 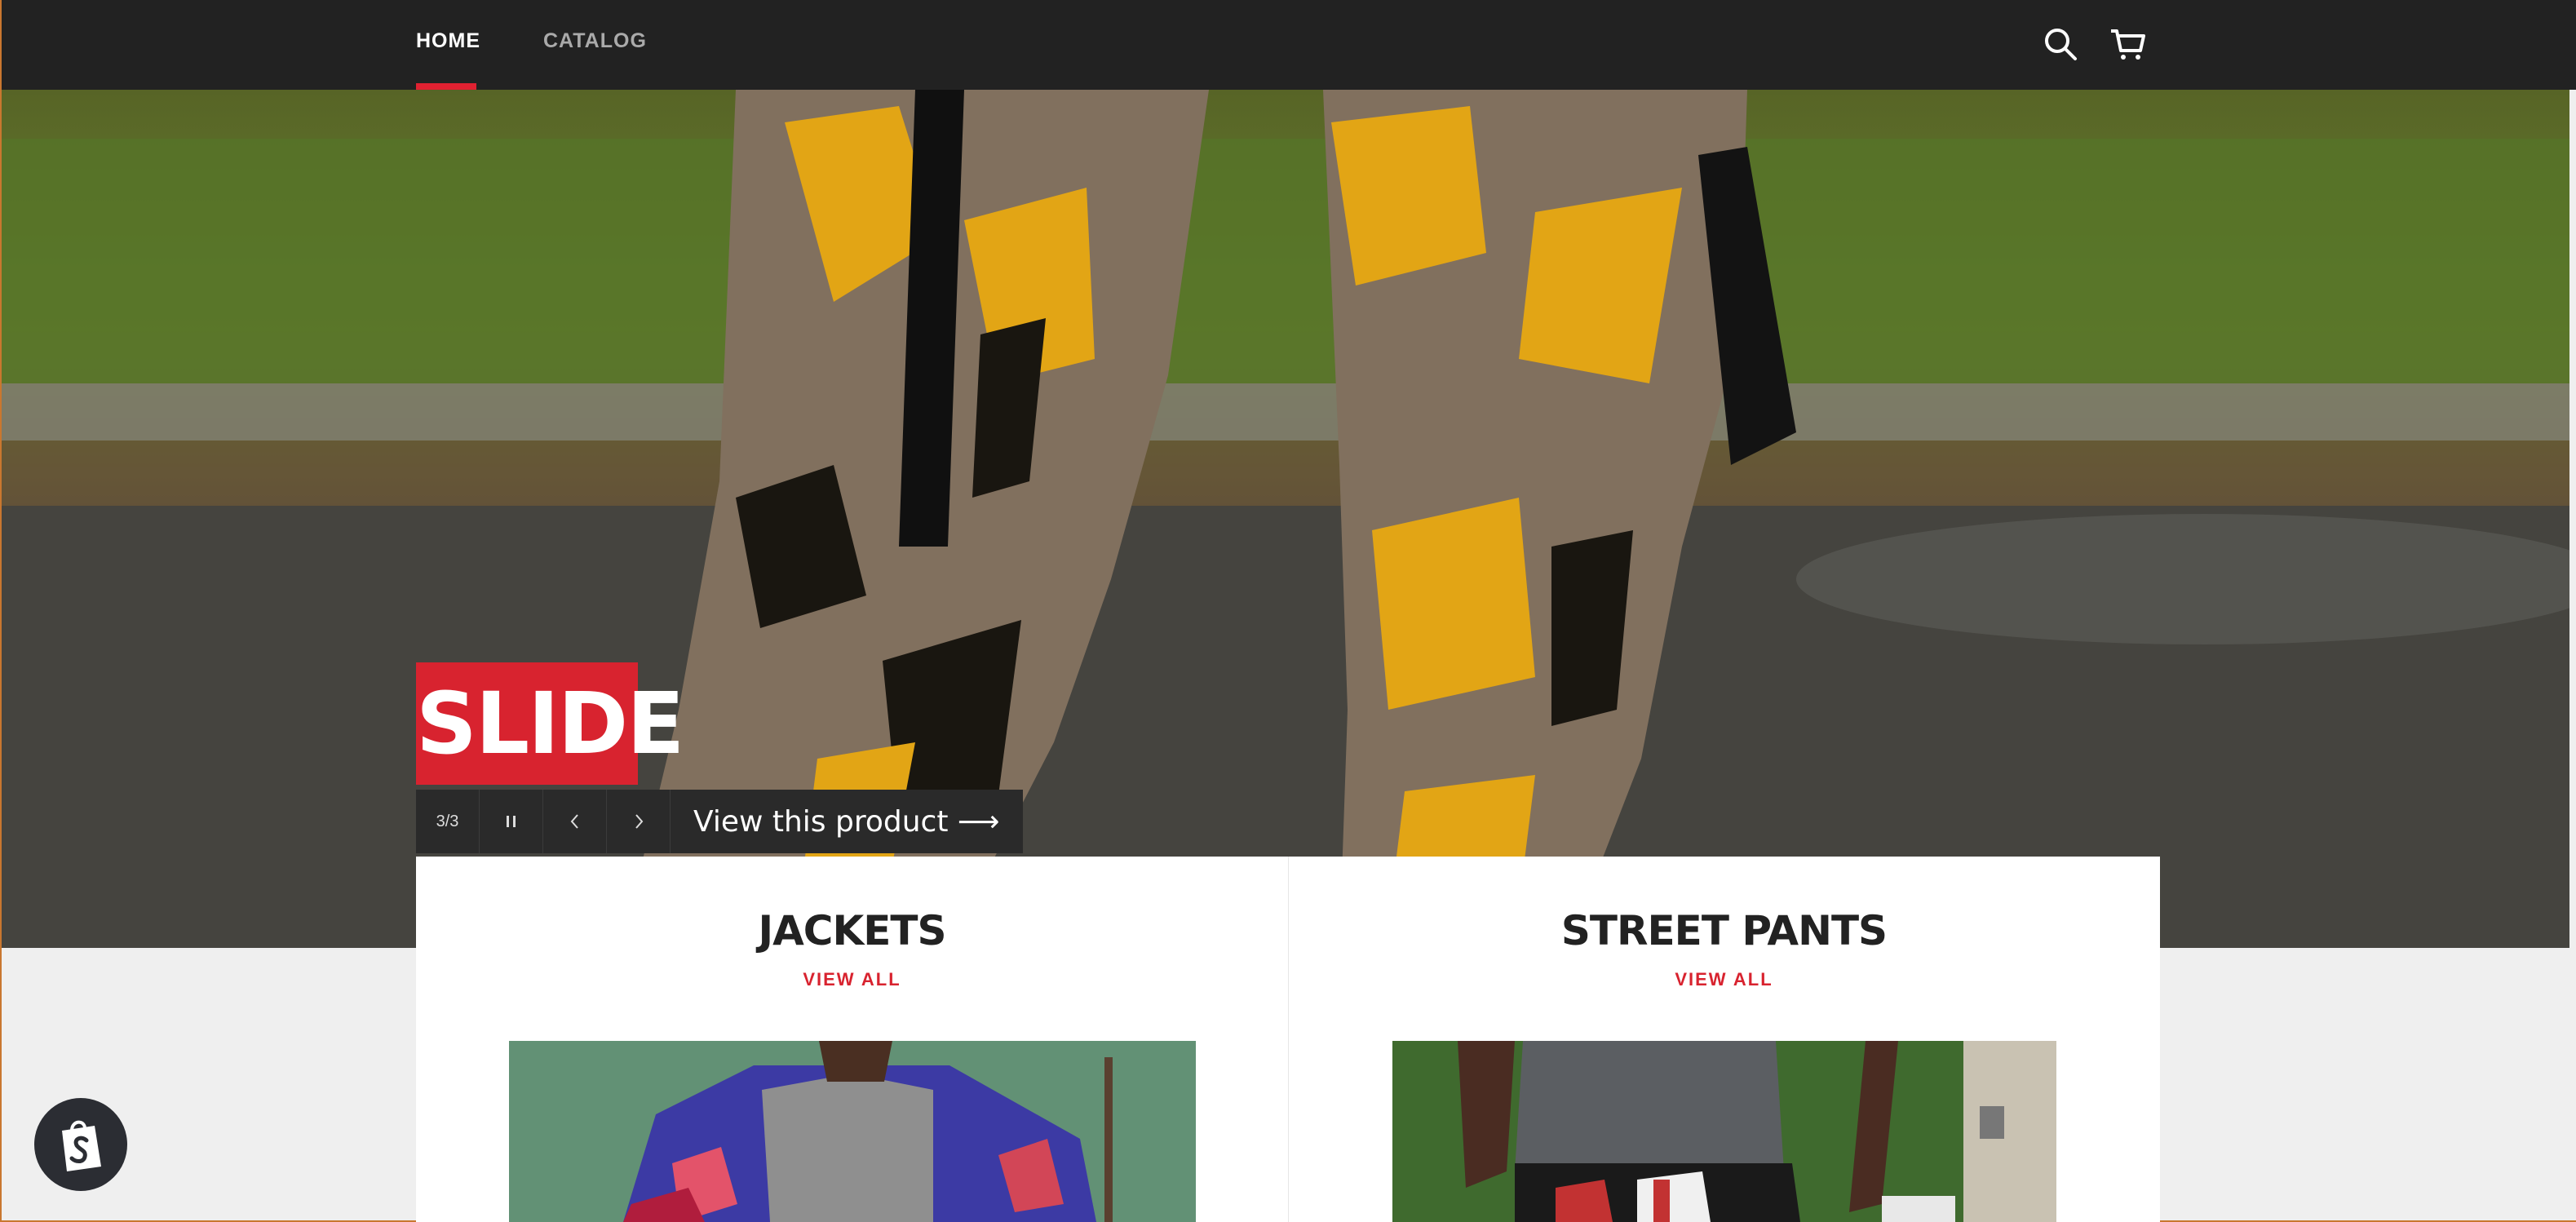 I want to click on nav-active-indicator, so click(x=446, y=86).